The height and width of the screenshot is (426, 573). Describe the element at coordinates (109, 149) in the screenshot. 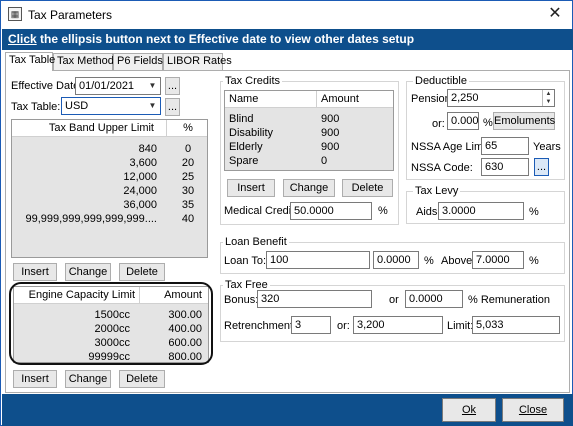

I see `table-row: 840 0` at that location.